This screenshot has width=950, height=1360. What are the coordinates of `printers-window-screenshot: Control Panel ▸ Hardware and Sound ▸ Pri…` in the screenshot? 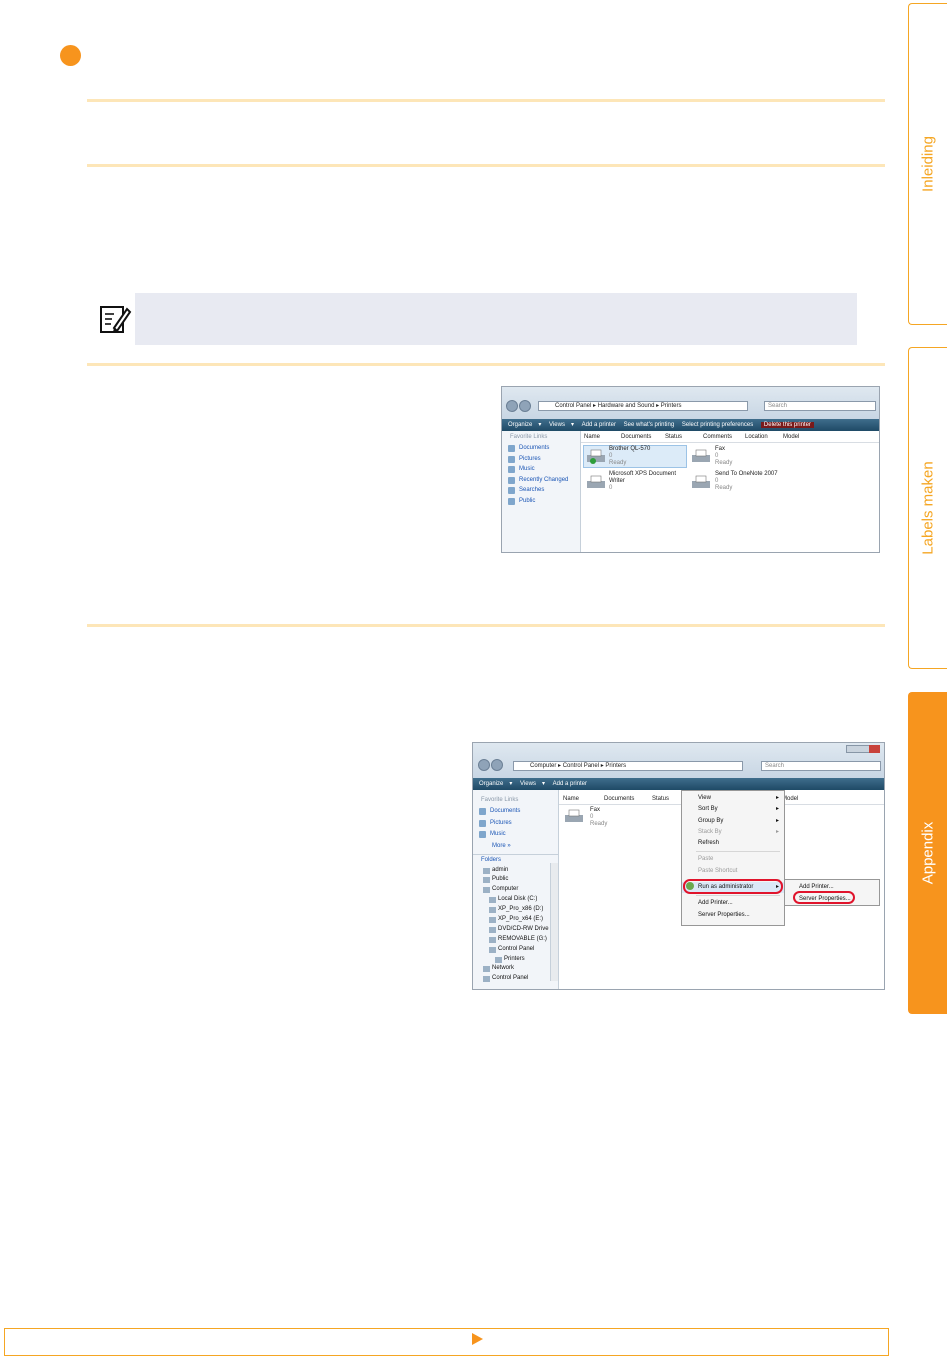 It's located at (690, 469).